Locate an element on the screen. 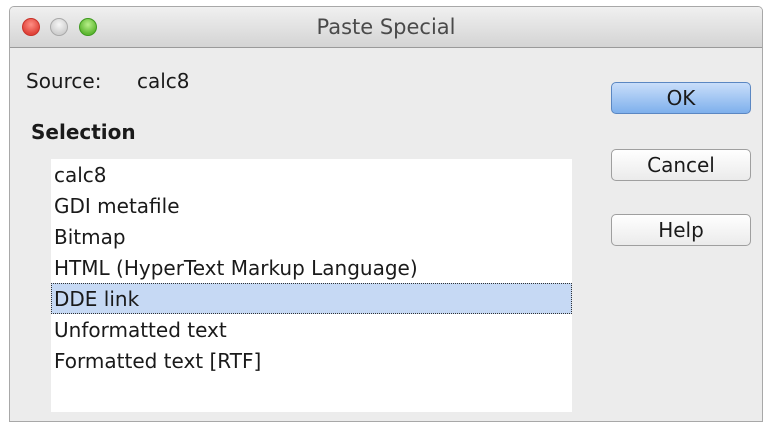 The height and width of the screenshot is (428, 770). title-bar: Paste Special is located at coordinates (386, 27).